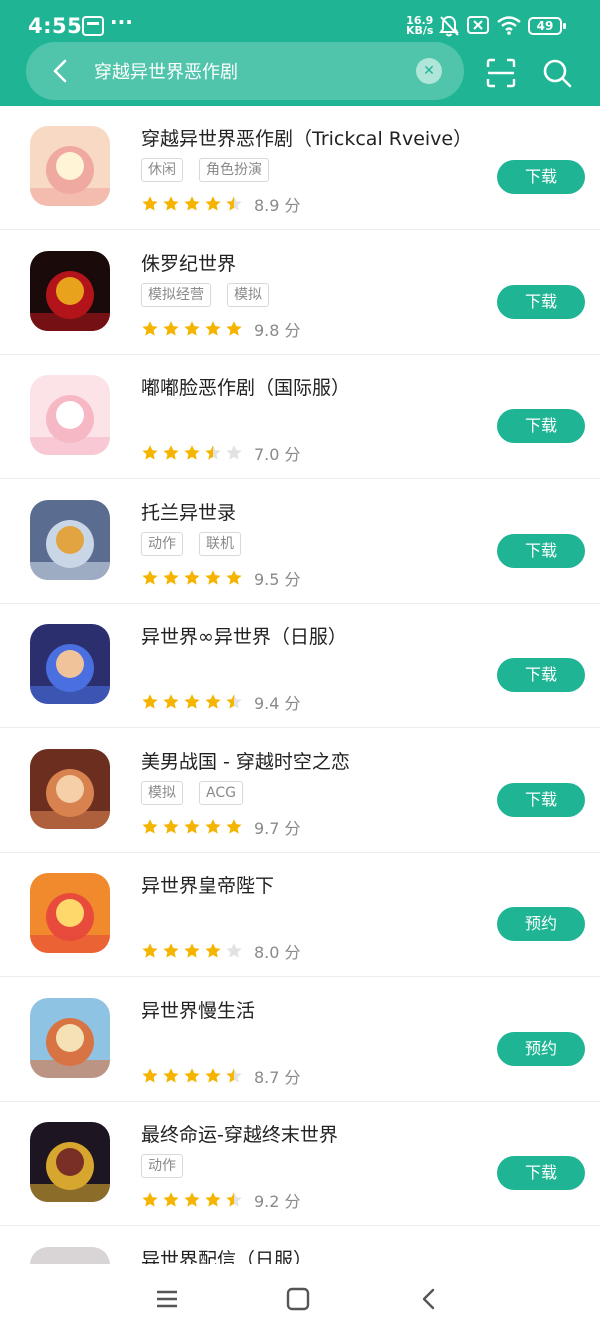 The height and width of the screenshot is (1334, 600). I want to click on app-tags: 动作 联机, so click(199, 543).